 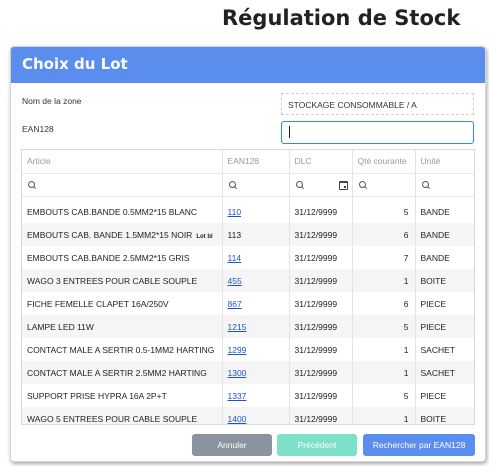 I want to click on filter-quantity, so click(x=384, y=185).